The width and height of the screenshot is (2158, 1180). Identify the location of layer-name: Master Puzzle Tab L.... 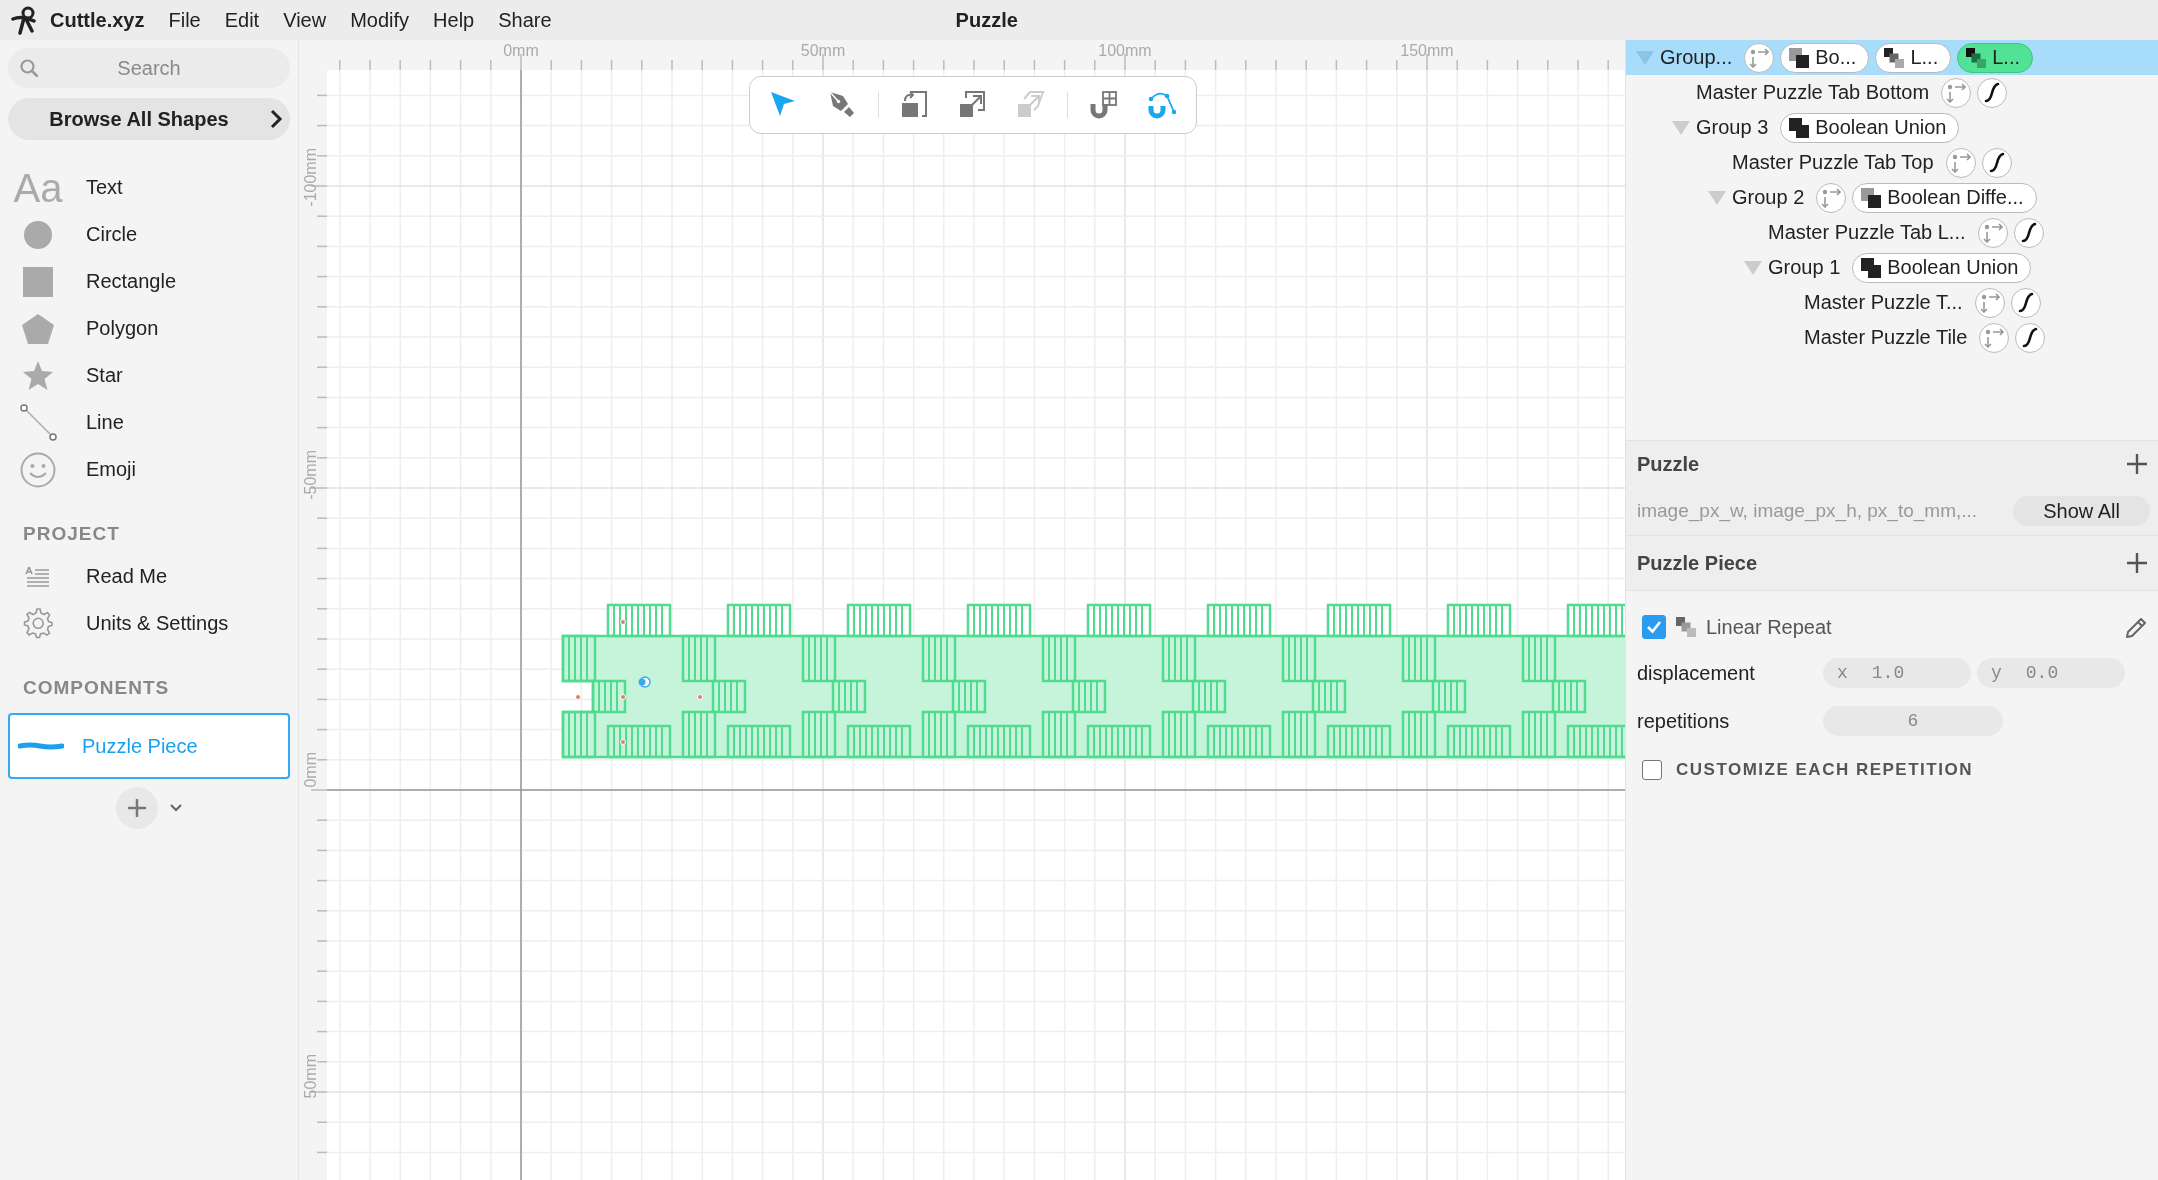
(1867, 232).